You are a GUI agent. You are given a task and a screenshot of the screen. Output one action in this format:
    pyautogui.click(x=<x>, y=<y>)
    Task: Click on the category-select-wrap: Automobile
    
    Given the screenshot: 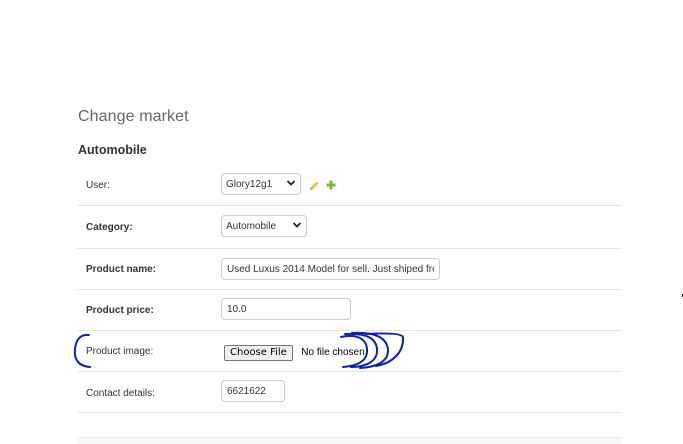 What is the action you would take?
    pyautogui.click(x=264, y=226)
    